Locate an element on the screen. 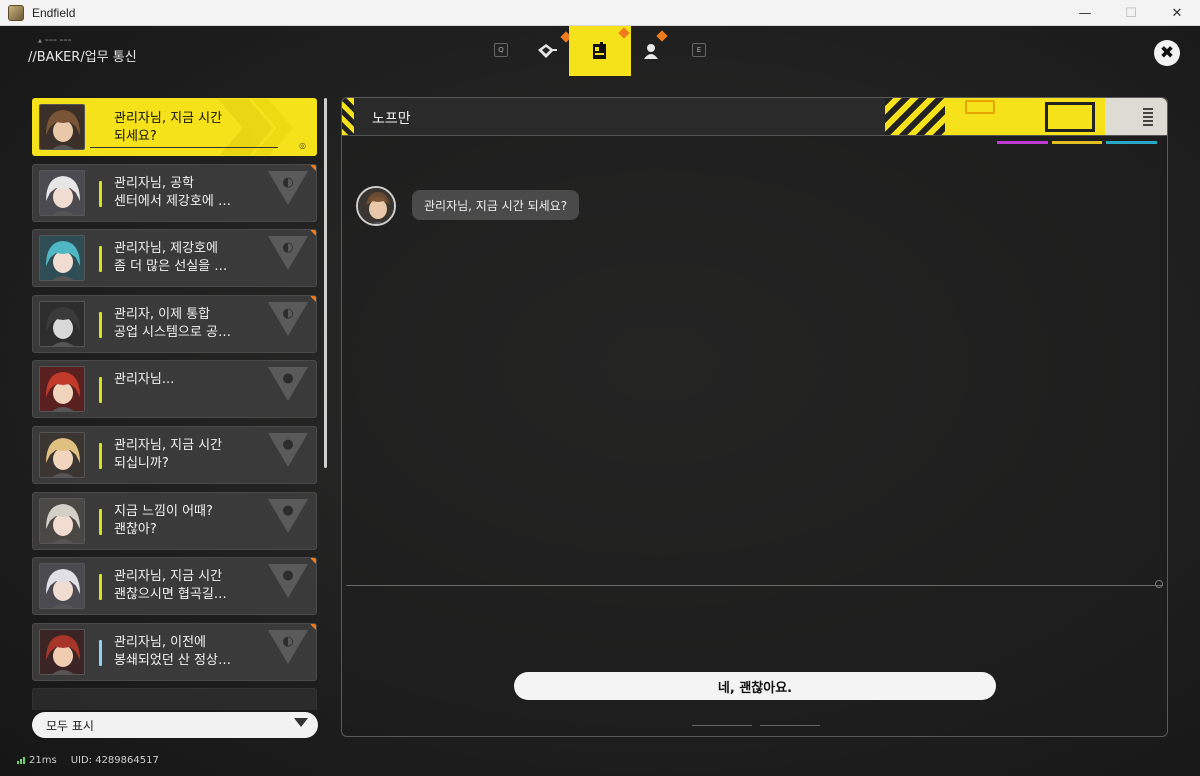  chat-header: 노프만 is located at coordinates (754, 117).